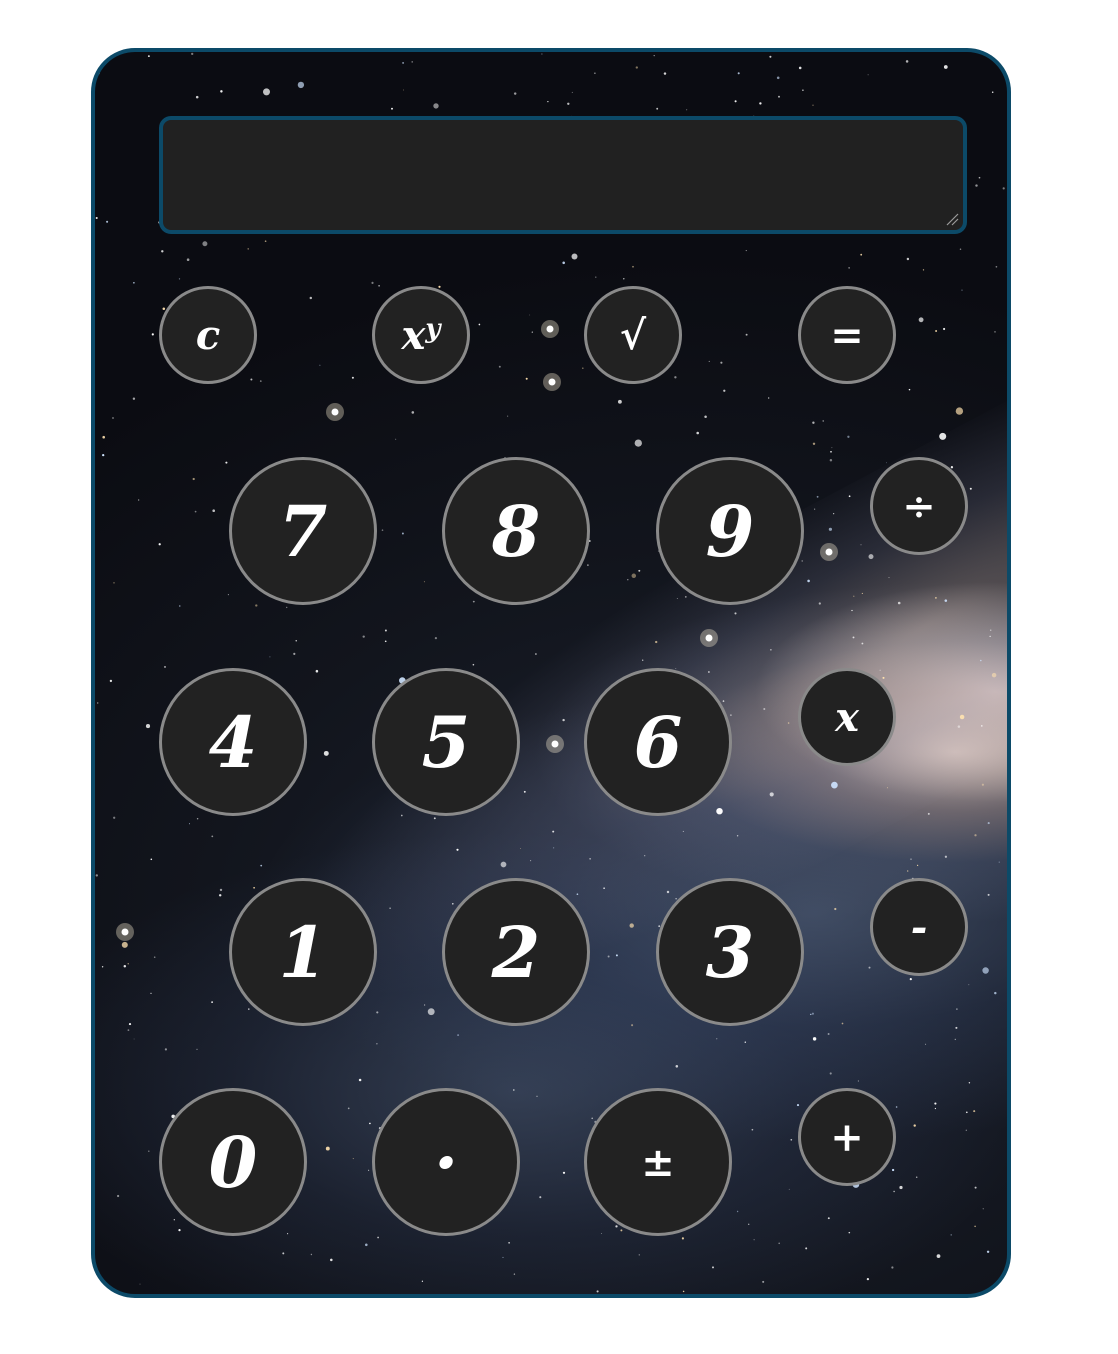 This screenshot has height=1354, width=1118. I want to click on decimal-button: ·, so click(446, 1162).